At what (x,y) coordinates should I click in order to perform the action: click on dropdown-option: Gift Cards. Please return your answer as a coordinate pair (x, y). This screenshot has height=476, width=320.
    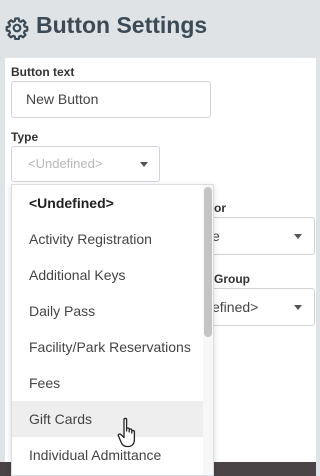
    Looking at the image, I should click on (108, 419).